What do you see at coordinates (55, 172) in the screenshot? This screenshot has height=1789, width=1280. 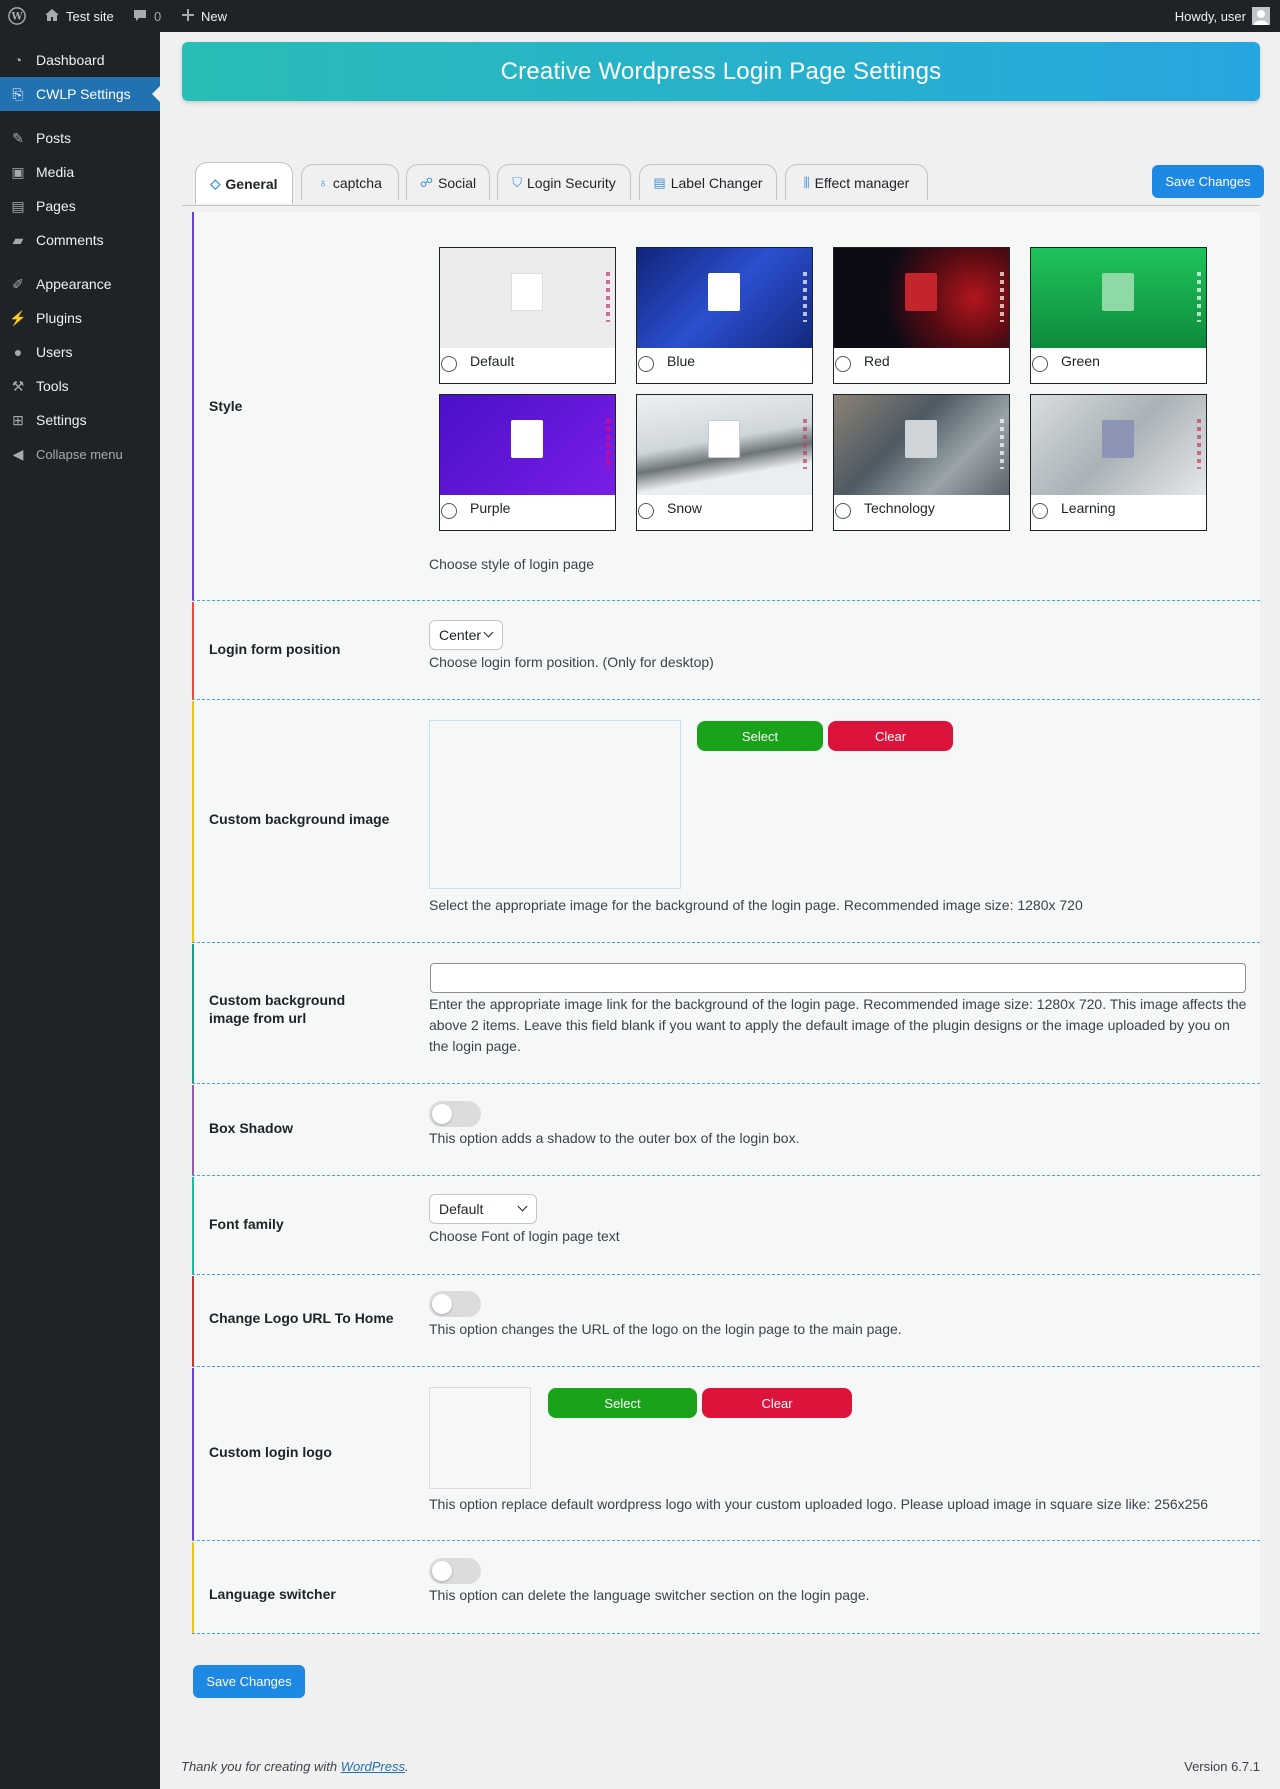 I see `sidebar-item-label: Media` at bounding box center [55, 172].